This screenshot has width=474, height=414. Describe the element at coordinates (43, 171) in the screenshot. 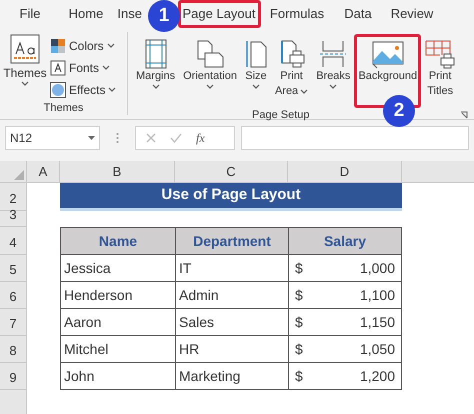

I see `column-header: A` at that location.